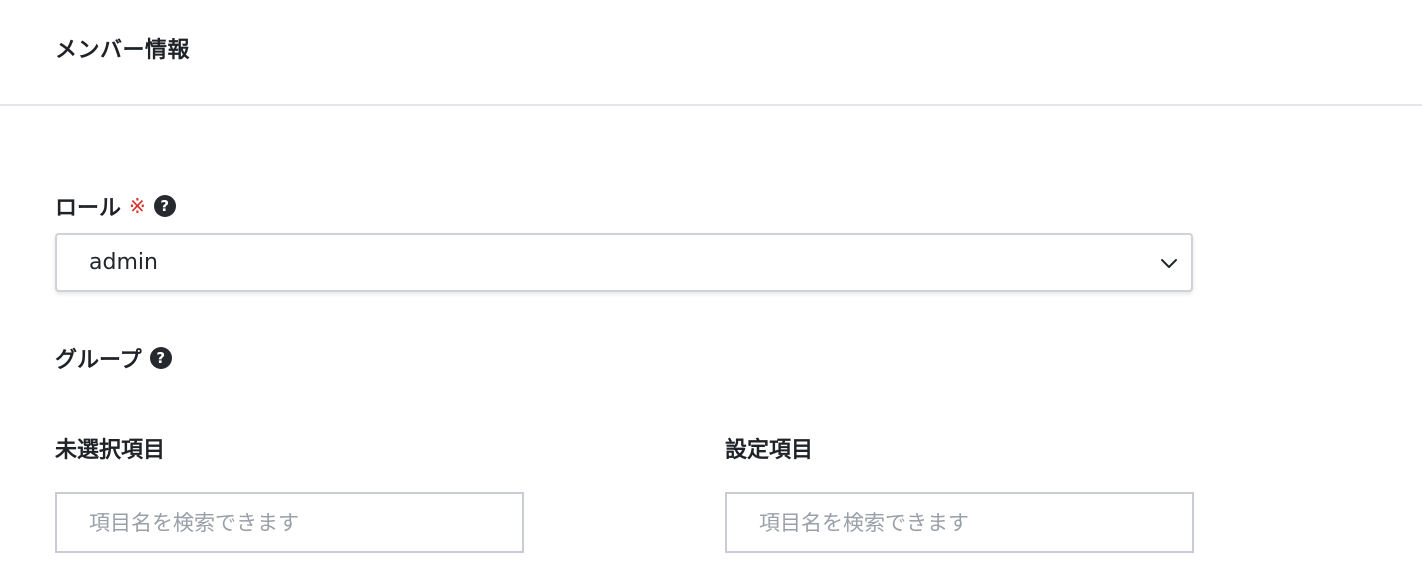 The height and width of the screenshot is (578, 1422). I want to click on page-title: メンバー情報, so click(123, 50).